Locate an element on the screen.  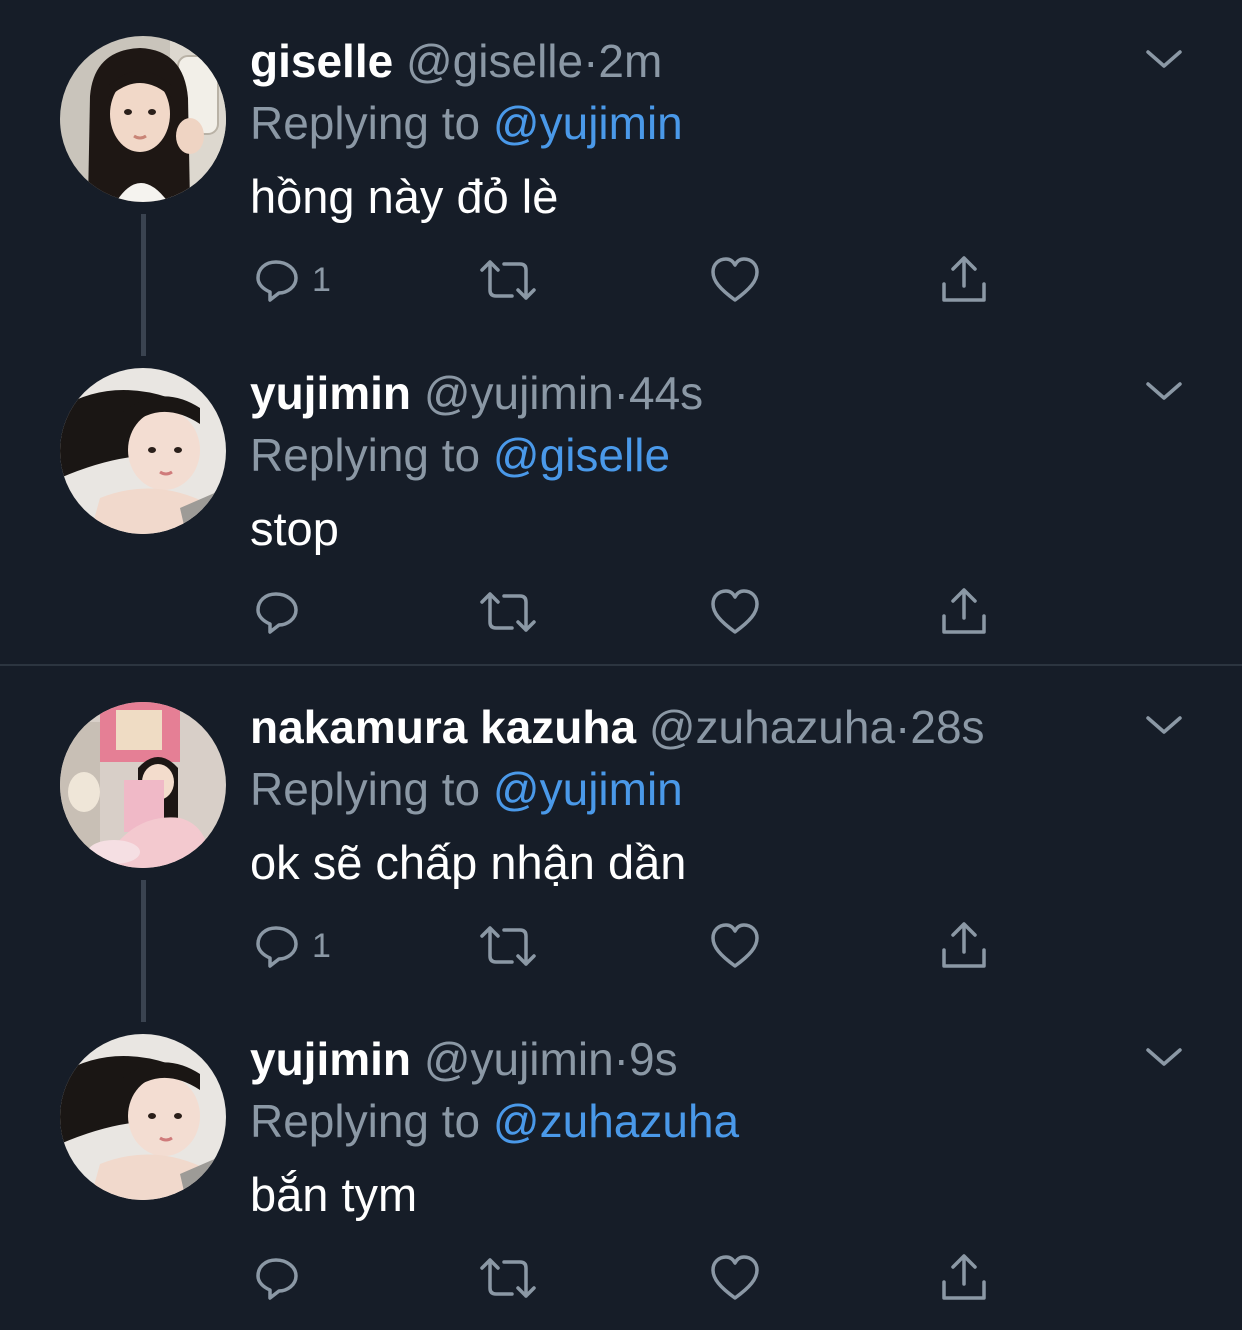
timestamp: 9s is located at coordinates (653, 1059).